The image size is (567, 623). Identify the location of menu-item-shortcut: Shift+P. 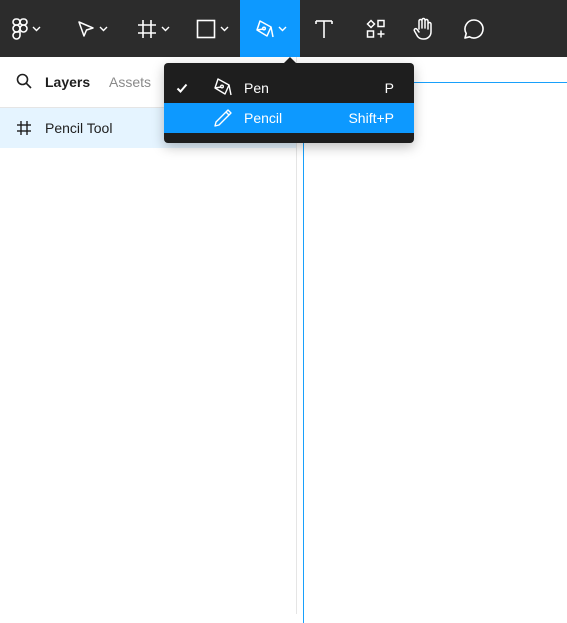
(371, 118).